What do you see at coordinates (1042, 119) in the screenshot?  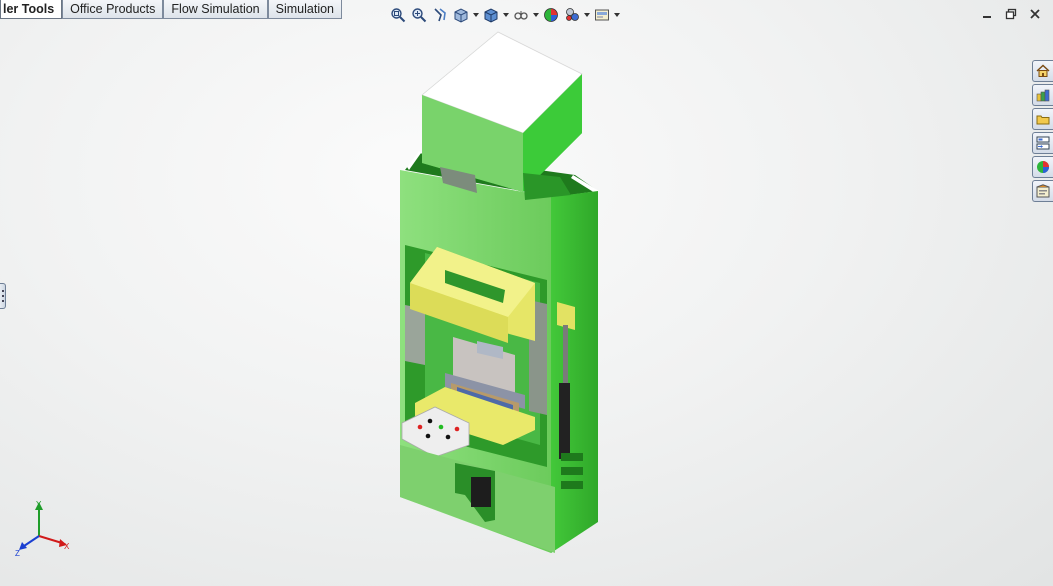 I see `folder-icon` at bounding box center [1042, 119].